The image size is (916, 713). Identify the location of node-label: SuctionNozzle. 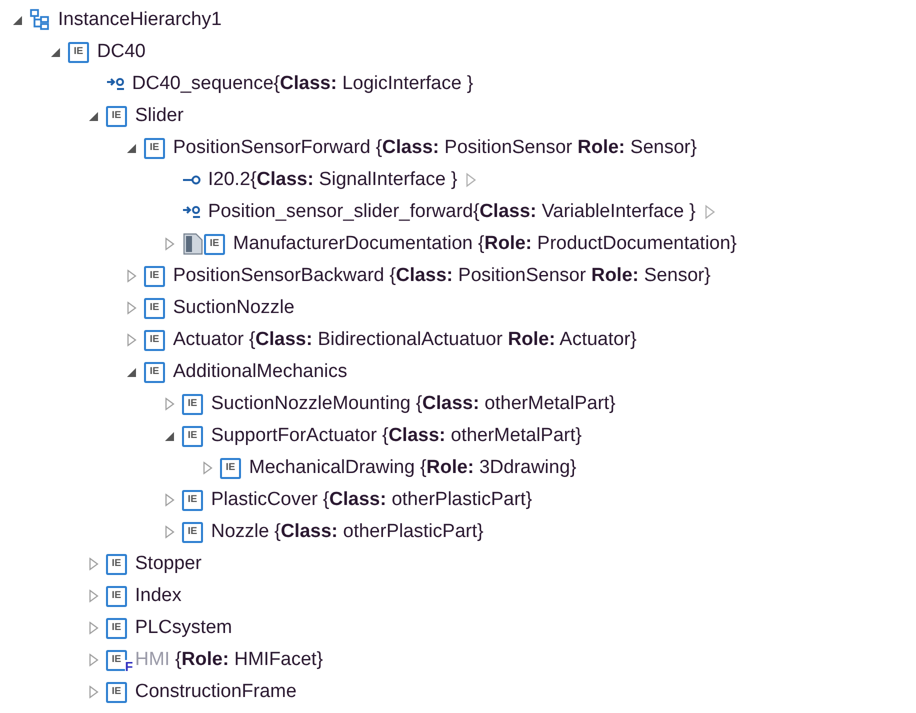
(233, 308).